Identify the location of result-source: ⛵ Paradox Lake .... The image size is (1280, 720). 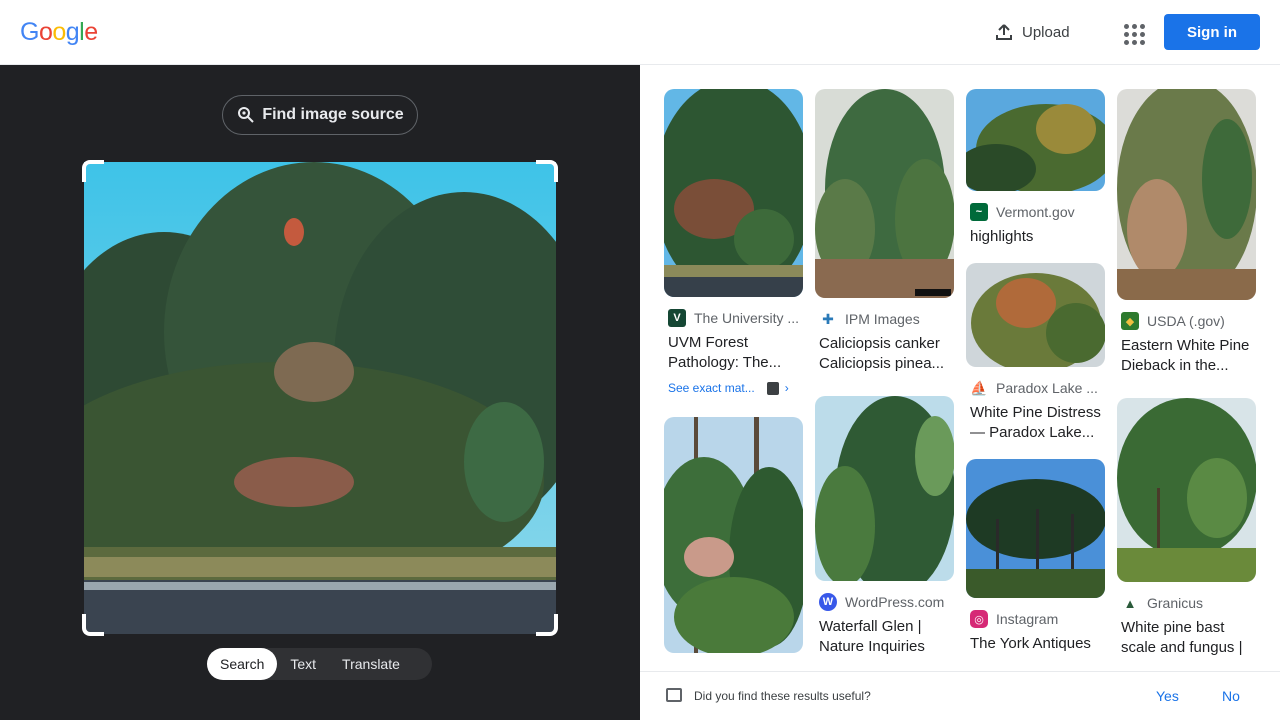
(1034, 388).